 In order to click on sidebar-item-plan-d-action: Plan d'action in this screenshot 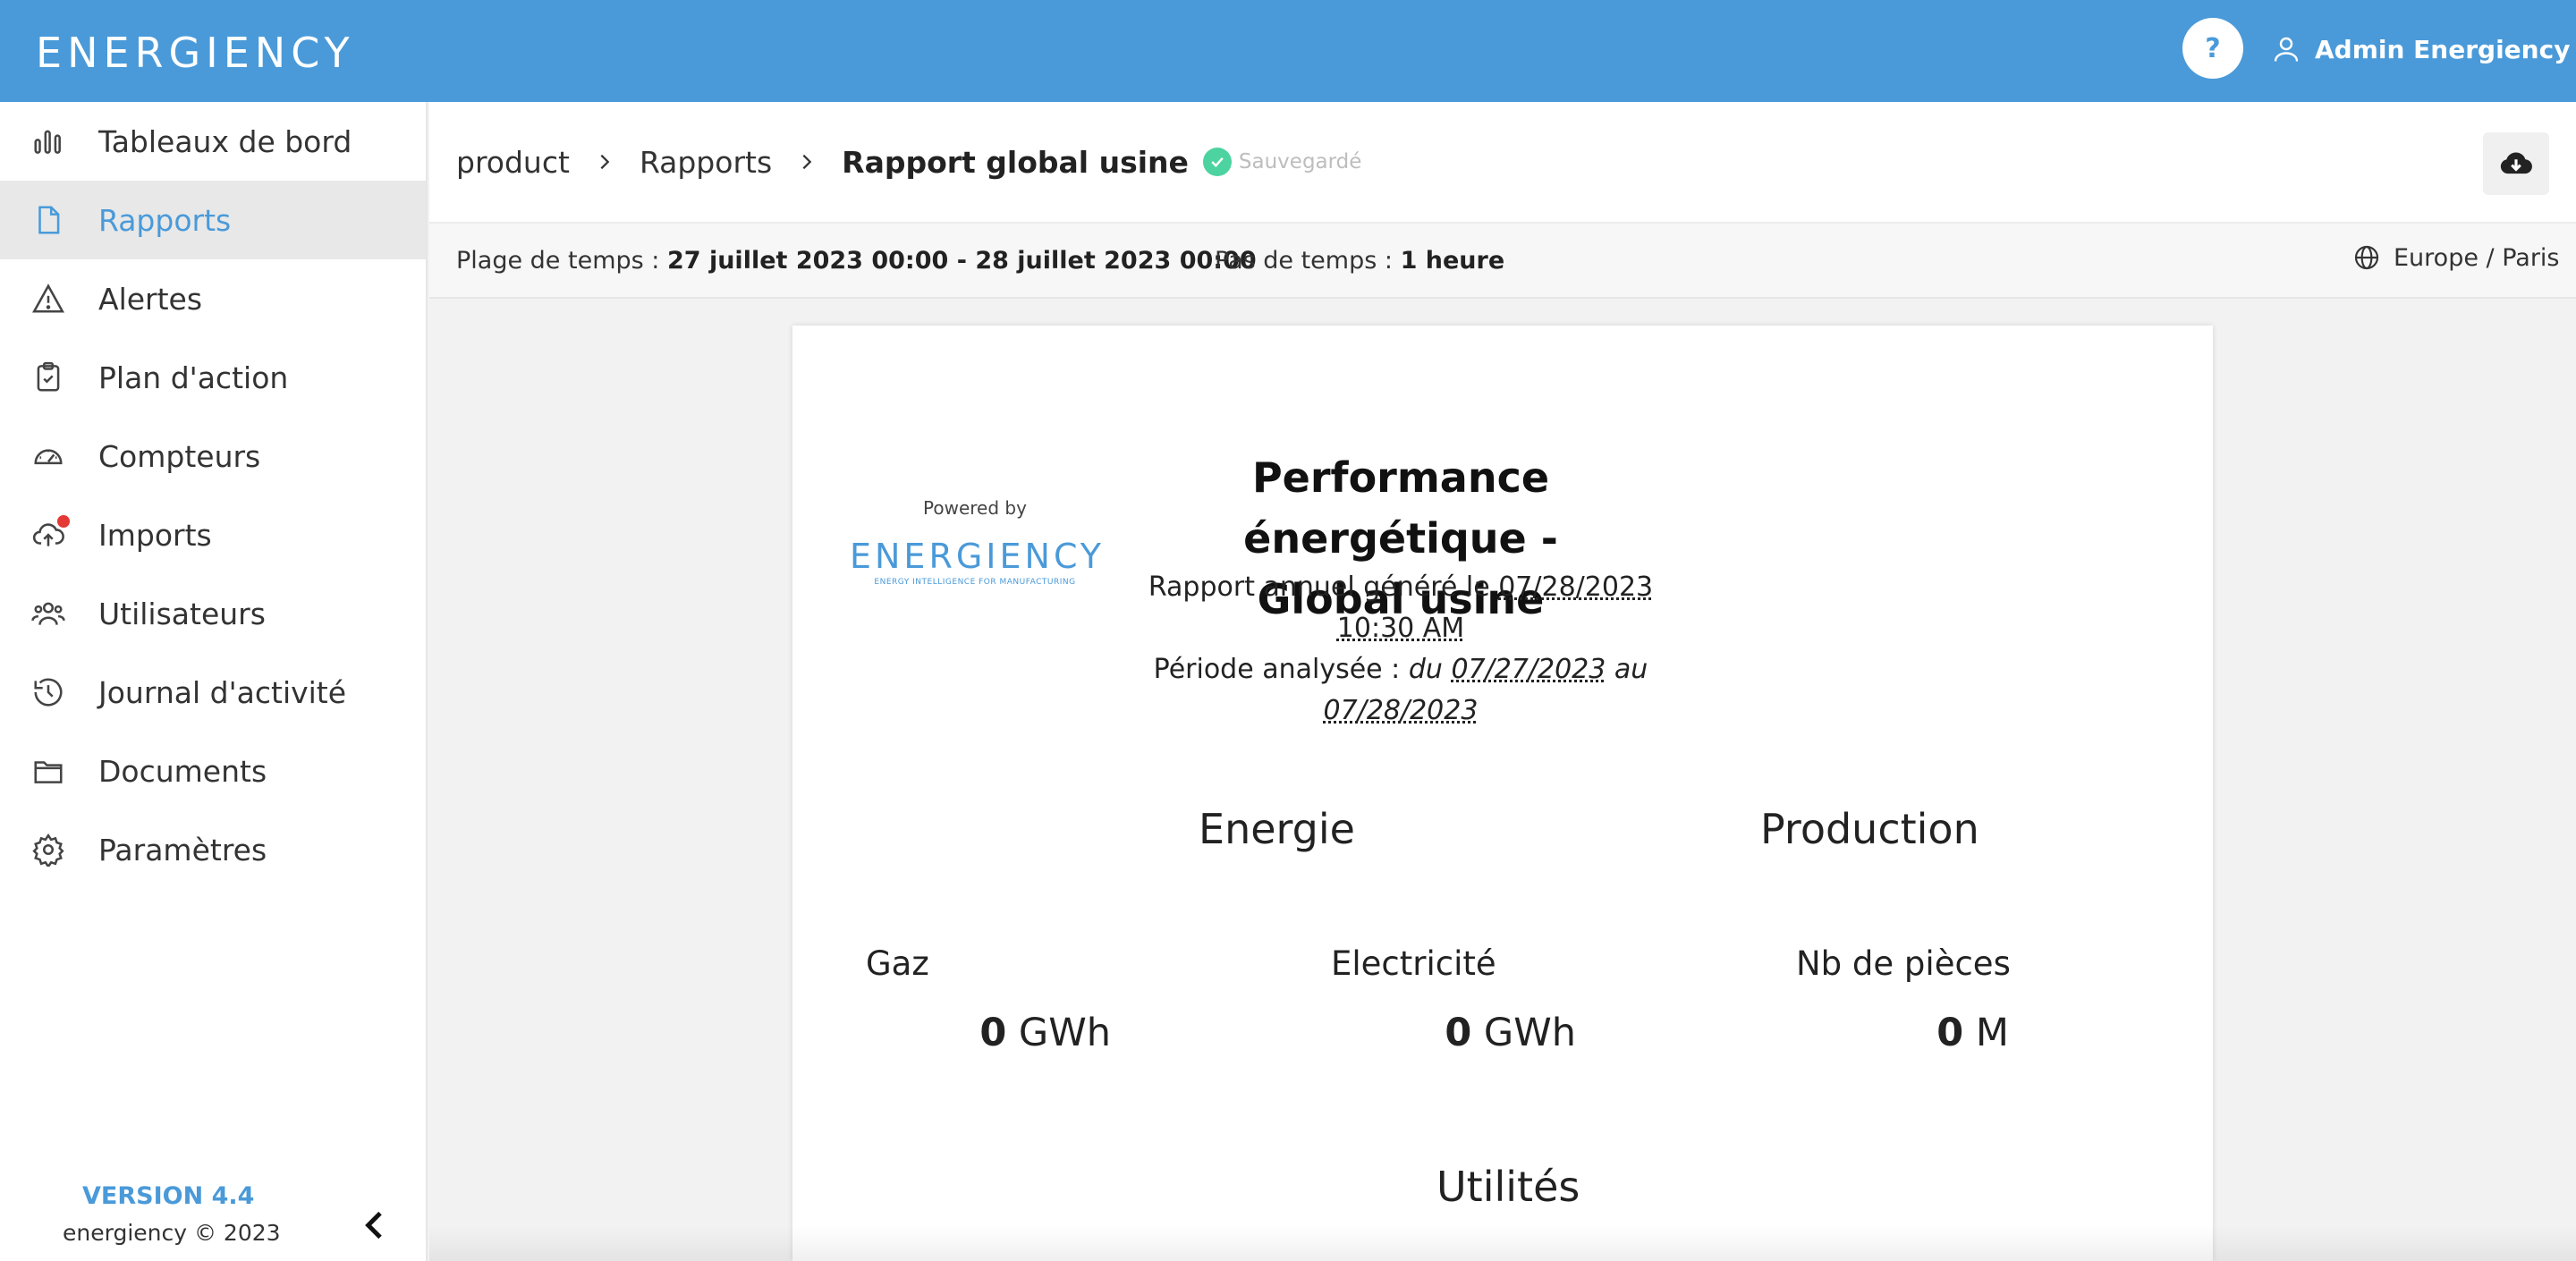, I will do `click(213, 378)`.